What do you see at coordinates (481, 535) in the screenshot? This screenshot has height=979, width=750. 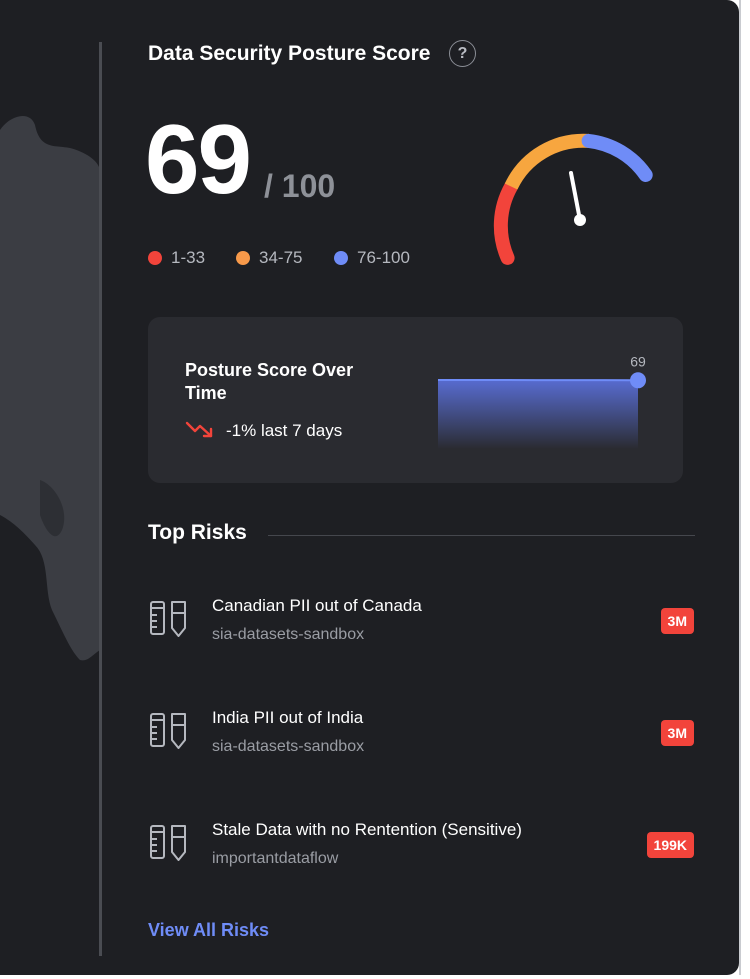 I see `top-risks-divider` at bounding box center [481, 535].